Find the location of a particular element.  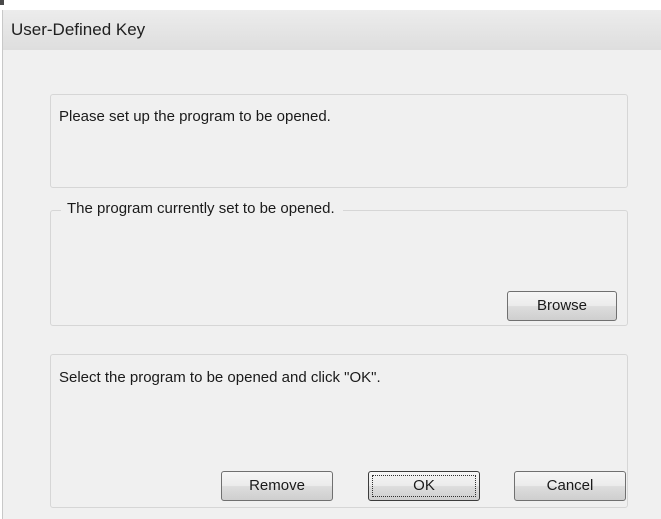

window-title: User-Defined Key is located at coordinates (78, 29).